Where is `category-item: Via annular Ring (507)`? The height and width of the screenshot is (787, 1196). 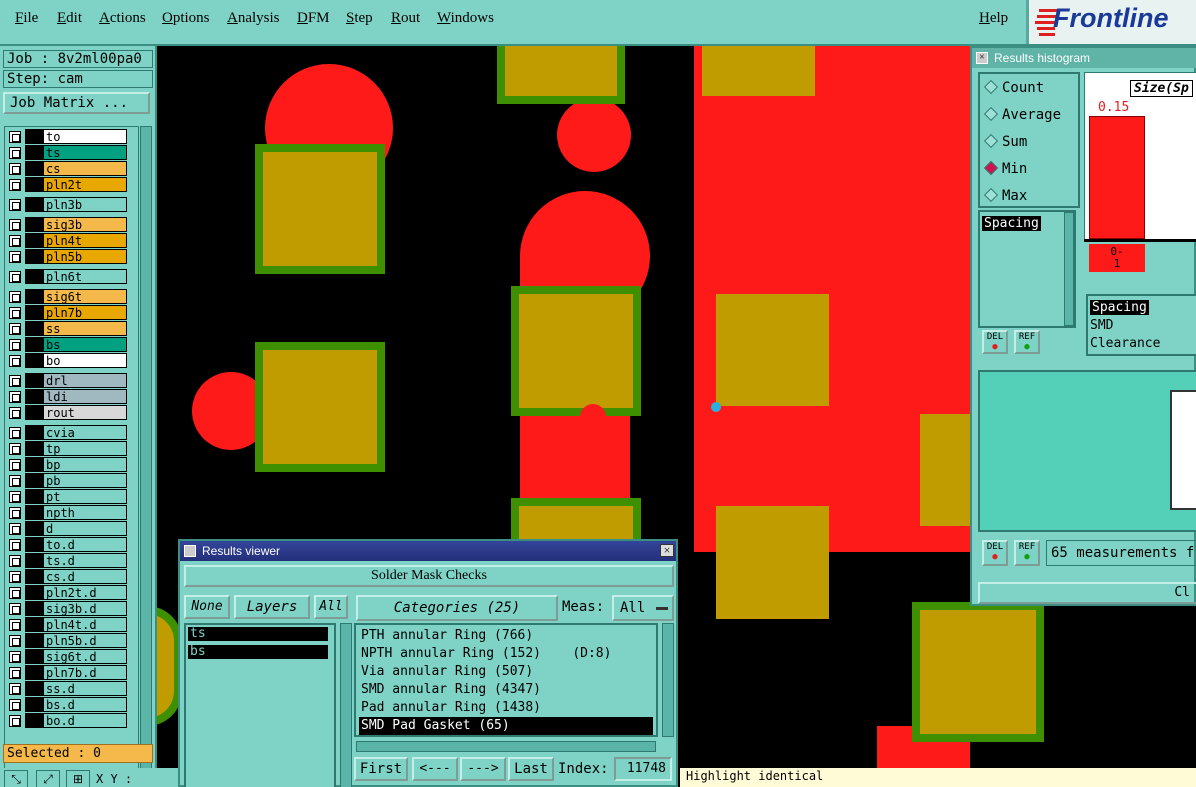
category-item: Via annular Ring (507) is located at coordinates (506, 672).